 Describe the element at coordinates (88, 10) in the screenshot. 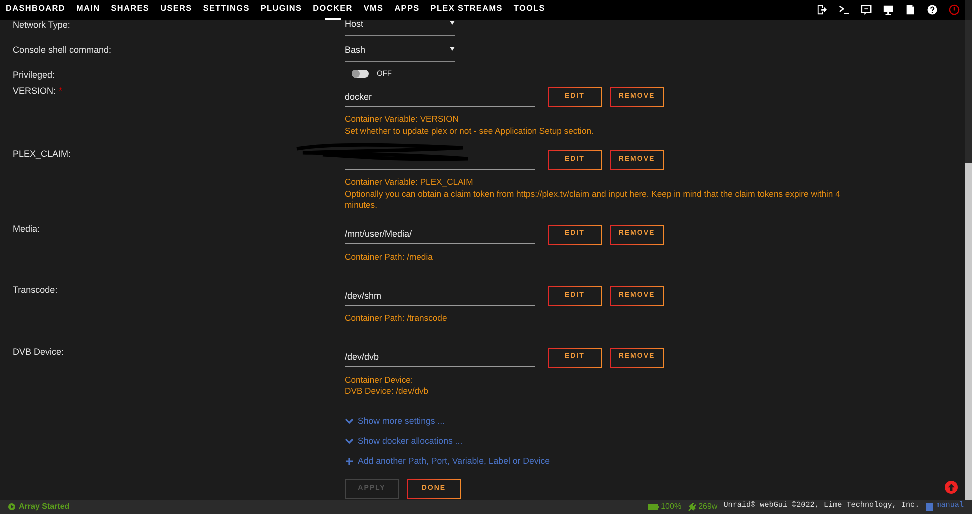

I see `nav-tab: MAIN` at that location.